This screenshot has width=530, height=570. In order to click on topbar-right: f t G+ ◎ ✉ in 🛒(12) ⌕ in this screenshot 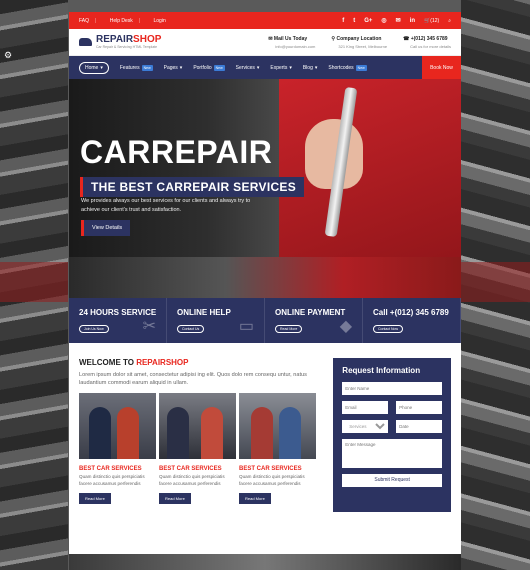, I will do `click(396, 21)`.